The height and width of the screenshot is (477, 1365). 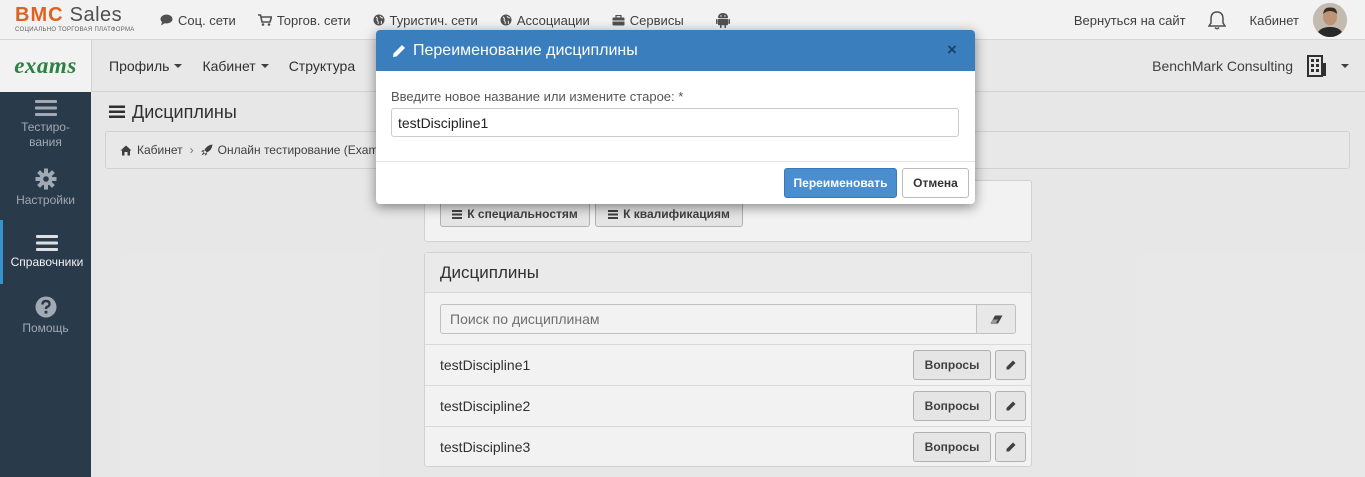 I want to click on close-icon: ×, so click(x=952, y=50).